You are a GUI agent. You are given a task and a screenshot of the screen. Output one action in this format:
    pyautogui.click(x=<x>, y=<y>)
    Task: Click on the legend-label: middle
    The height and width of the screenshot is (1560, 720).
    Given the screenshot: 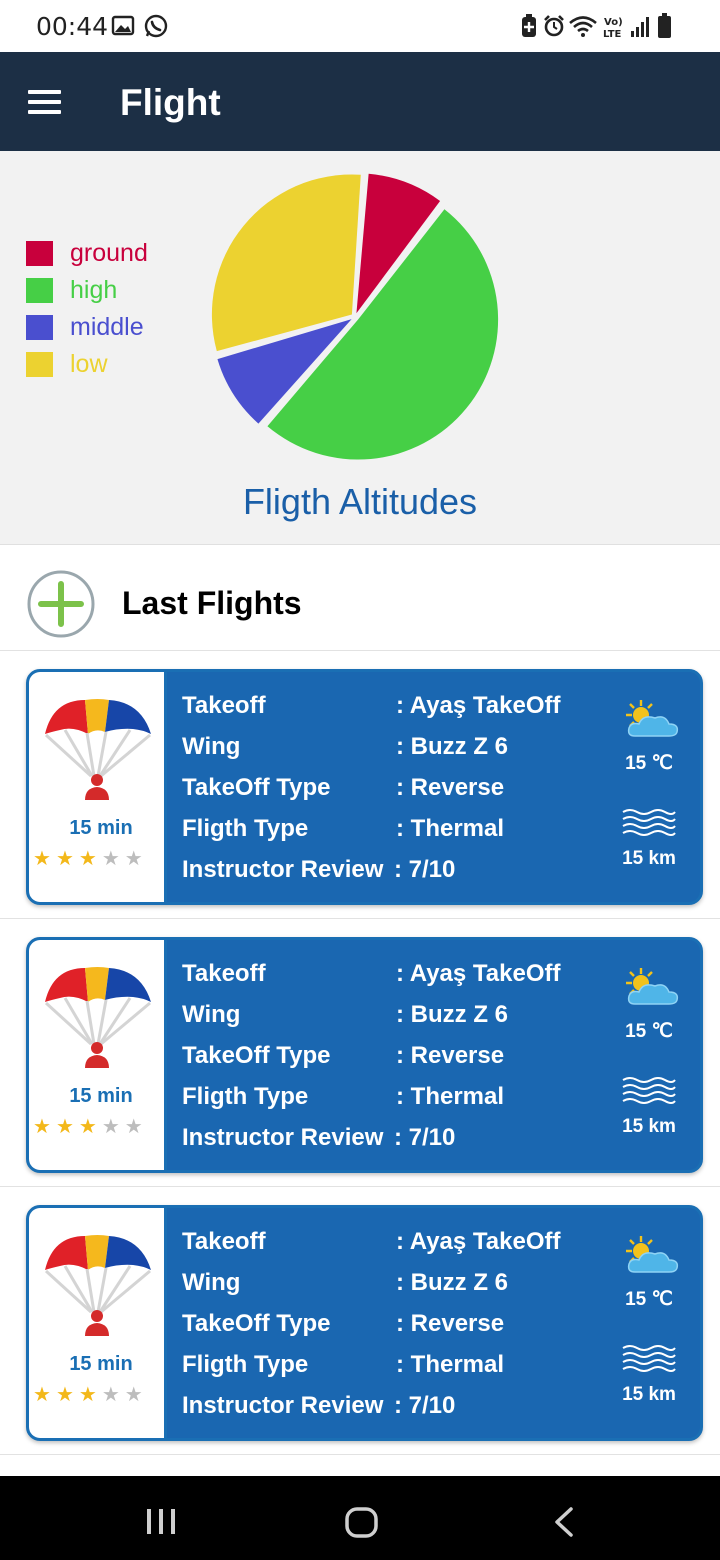 What is the action you would take?
    pyautogui.click(x=107, y=327)
    